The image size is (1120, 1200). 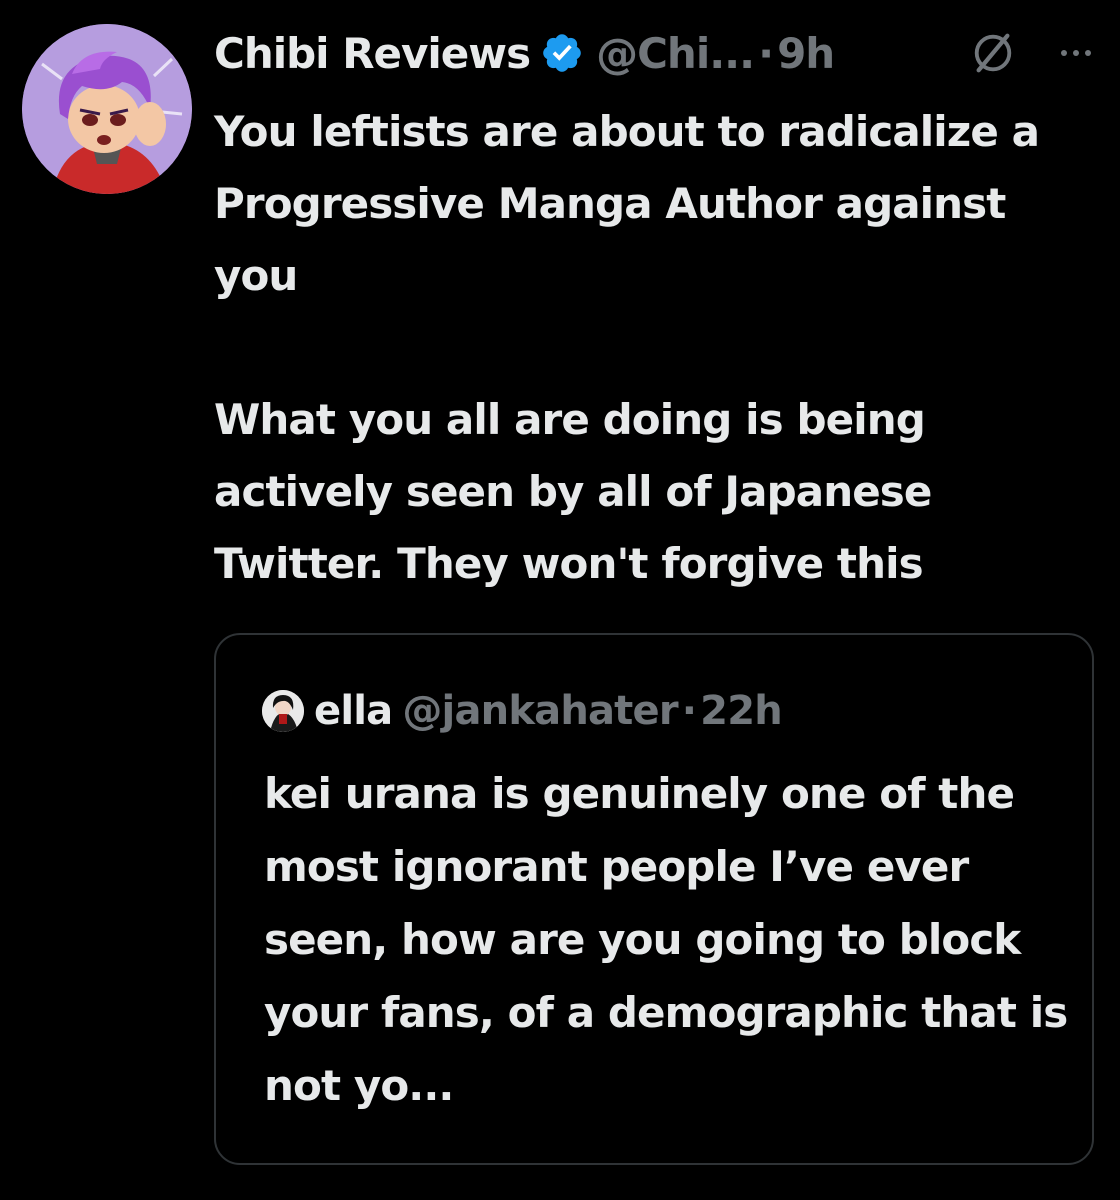 What do you see at coordinates (993, 53) in the screenshot?
I see `grok-icon` at bounding box center [993, 53].